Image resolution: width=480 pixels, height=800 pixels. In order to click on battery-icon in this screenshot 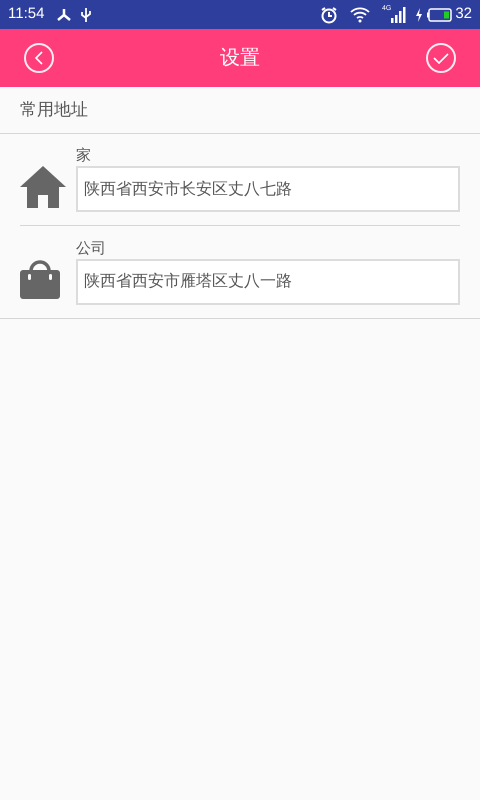, I will do `click(440, 15)`.